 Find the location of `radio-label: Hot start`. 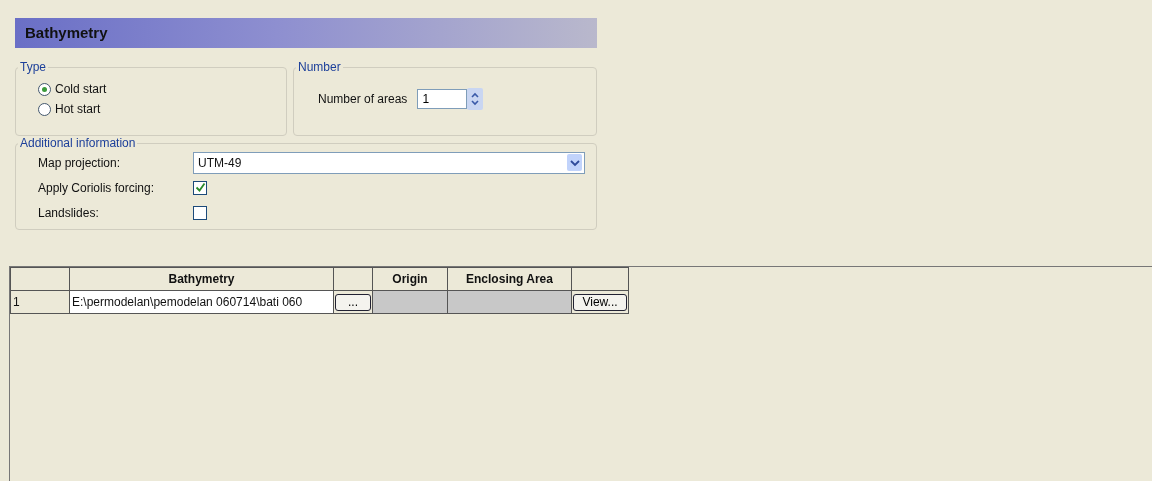

radio-label: Hot start is located at coordinates (78, 109).